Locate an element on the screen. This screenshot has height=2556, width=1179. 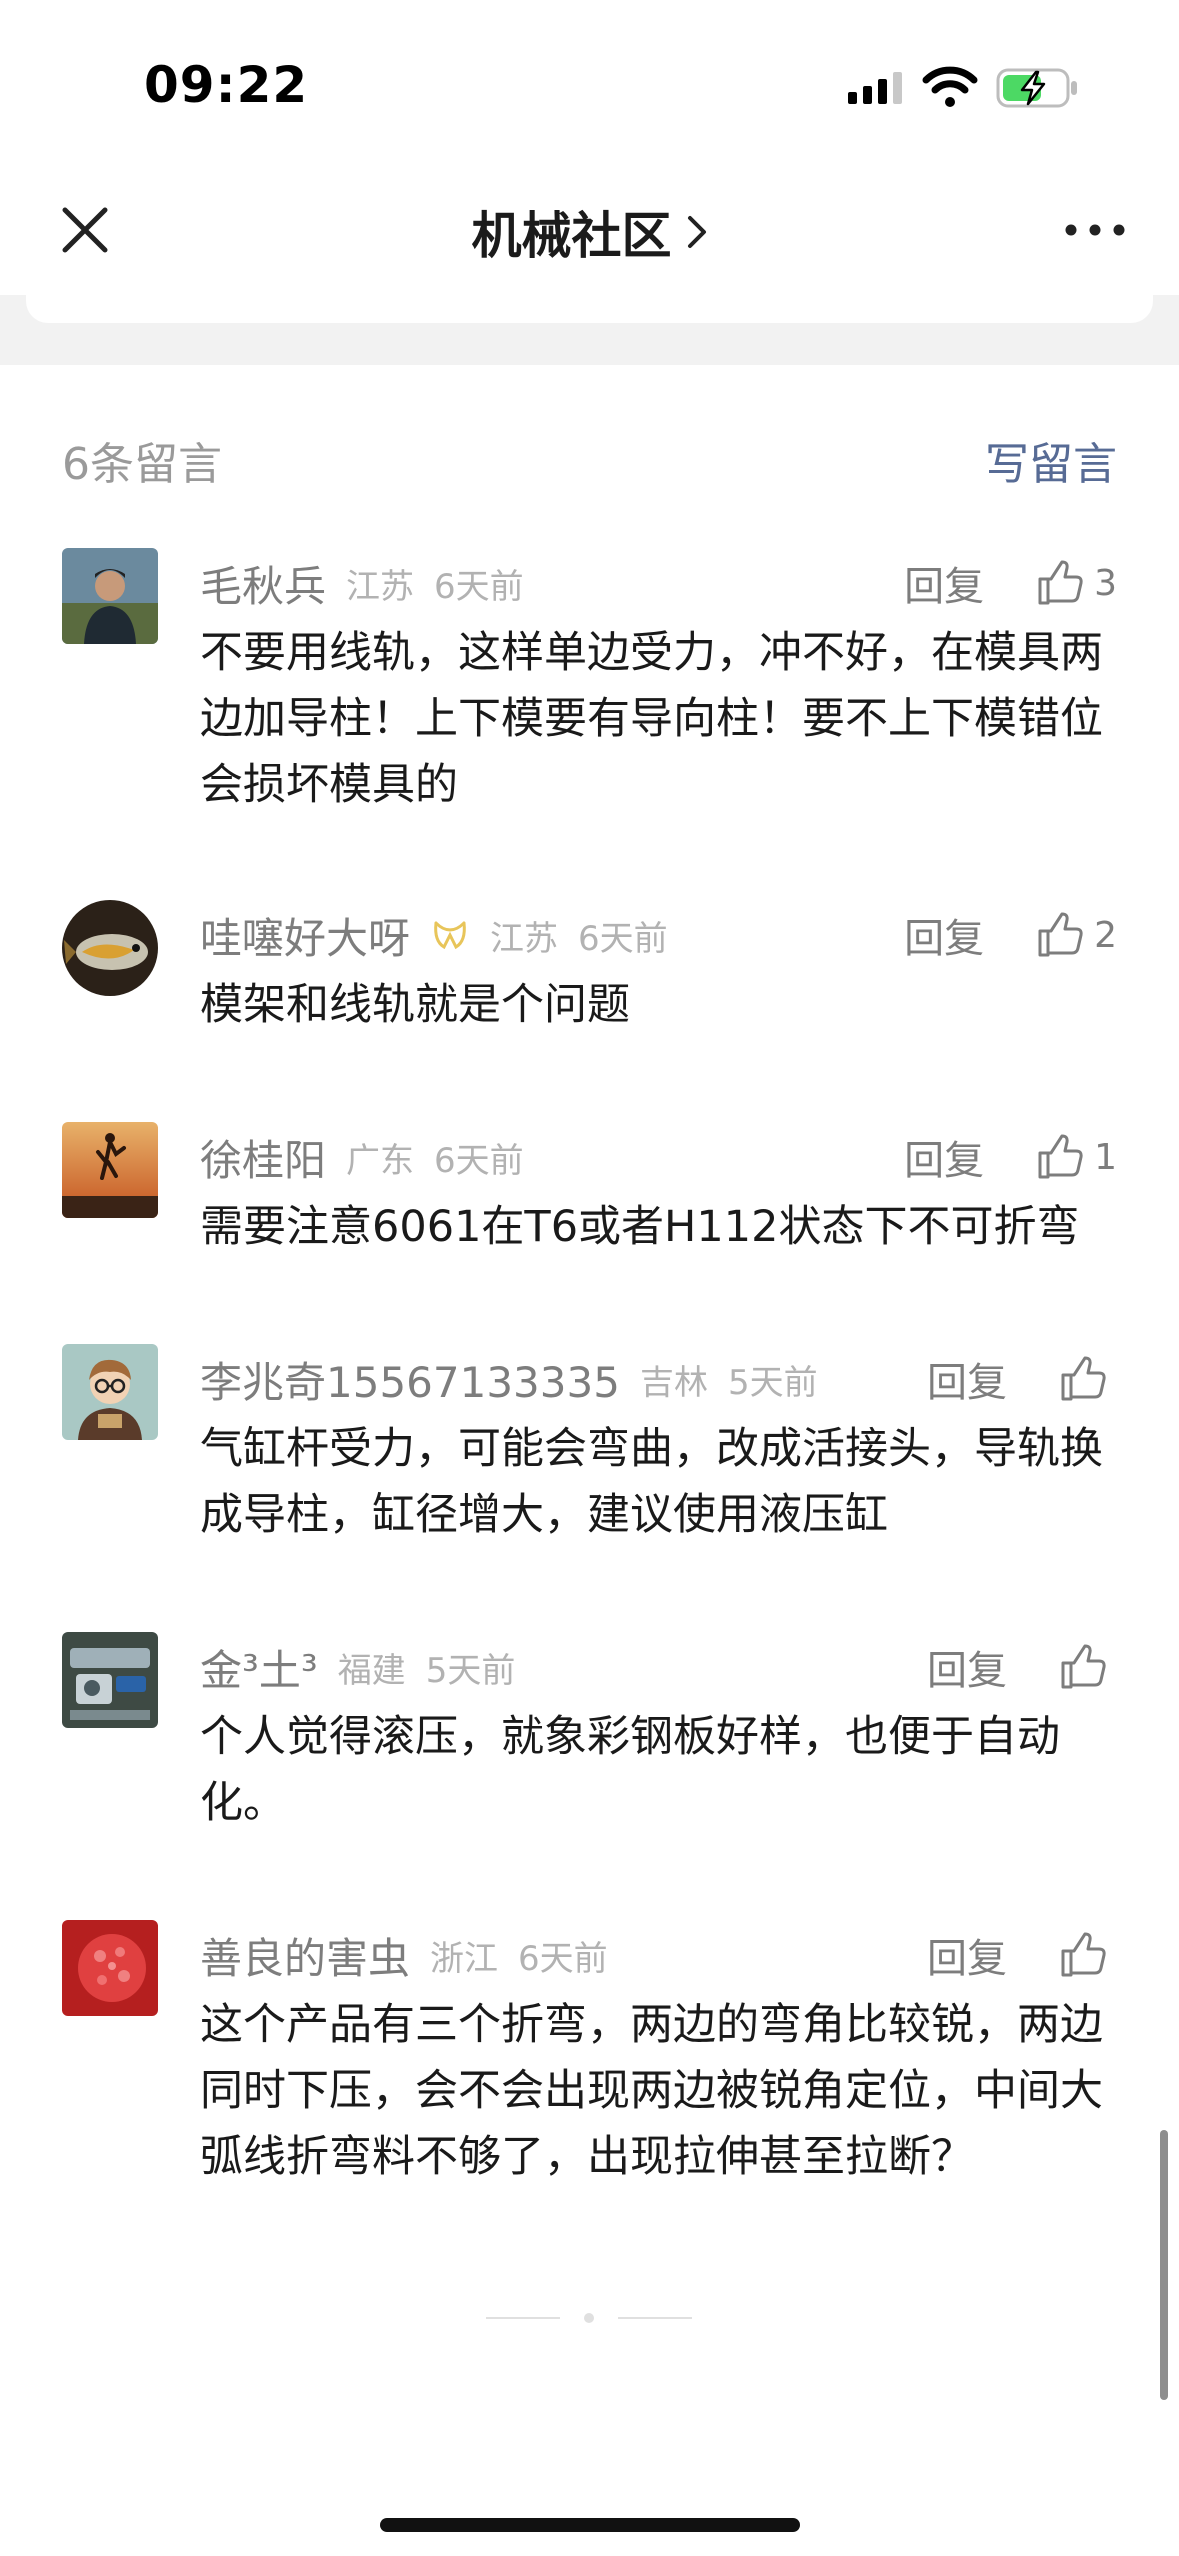
comment-text: 气缸杆受力，可能会弯曲，改成活接头，导轨换成导柱，缸径增大，建议使用液压缸 is located at coordinates (651, 1482).